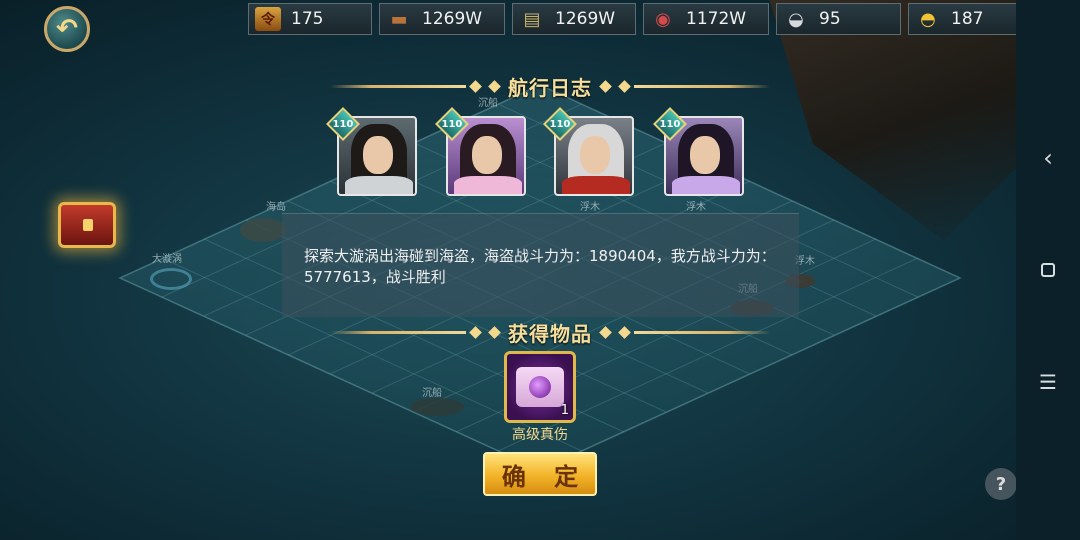 Image resolution: width=1080 pixels, height=540 pixels. I want to click on money-icon: ▤, so click(532, 19).